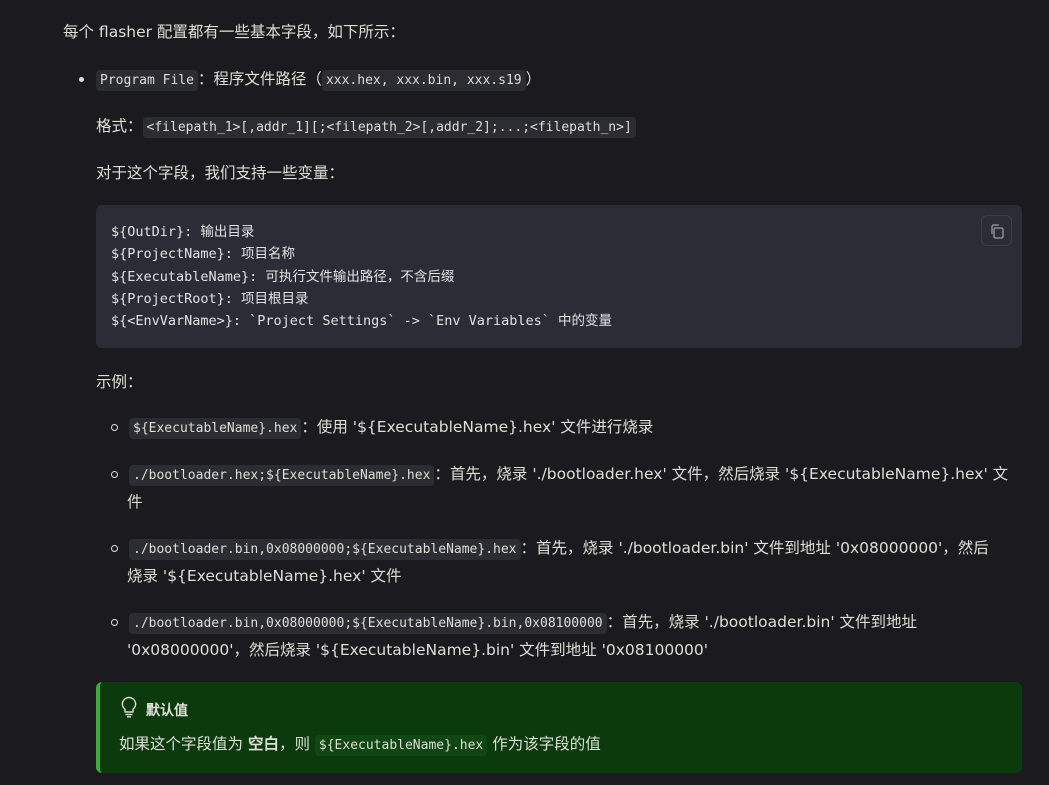 The width and height of the screenshot is (1049, 785). Describe the element at coordinates (264, 576) in the screenshot. I see `example-text-continued: 烧录 '${ExecutableName}.hex' 文件` at that location.